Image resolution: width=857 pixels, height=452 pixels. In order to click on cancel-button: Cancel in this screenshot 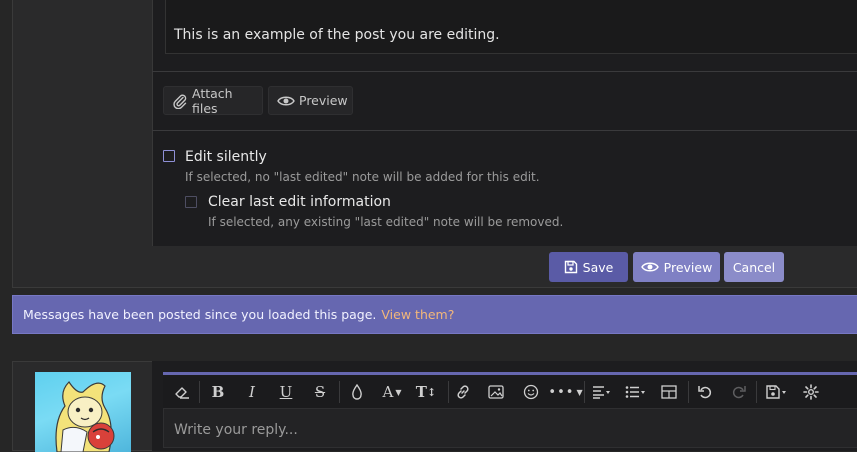, I will do `click(754, 267)`.